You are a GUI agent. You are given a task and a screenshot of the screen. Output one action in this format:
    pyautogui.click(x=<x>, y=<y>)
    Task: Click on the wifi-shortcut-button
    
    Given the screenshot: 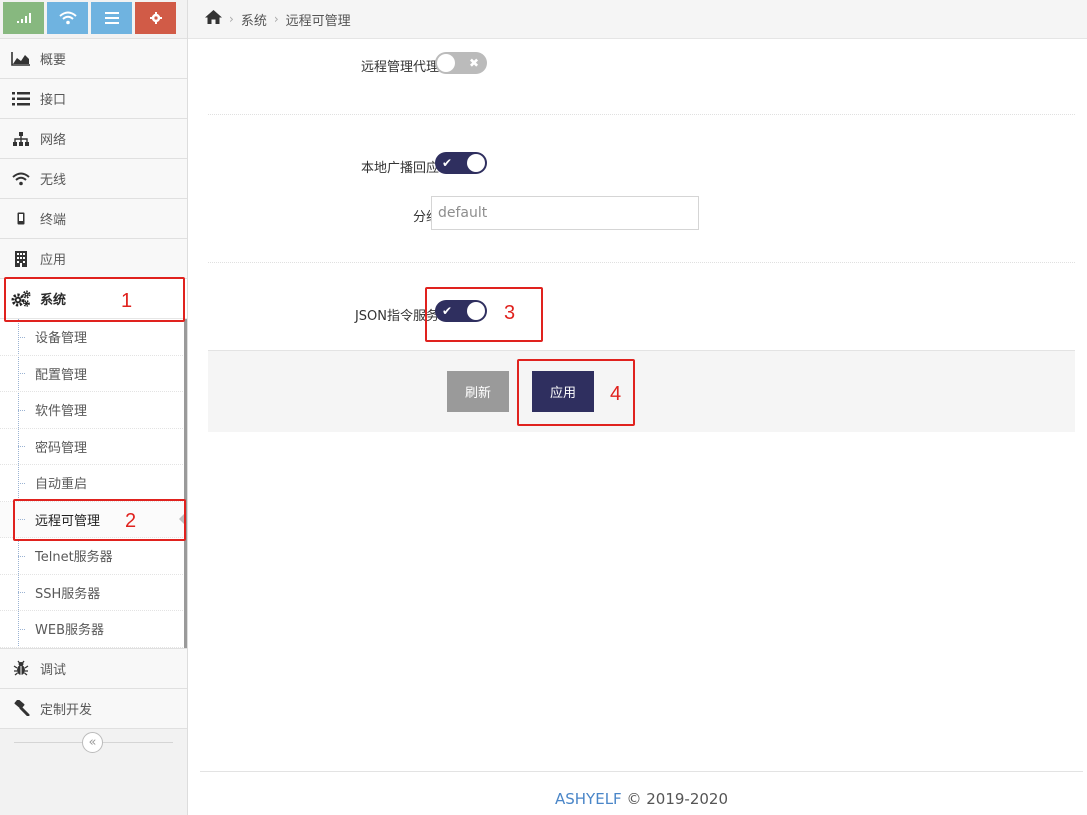 What is the action you would take?
    pyautogui.click(x=67, y=18)
    